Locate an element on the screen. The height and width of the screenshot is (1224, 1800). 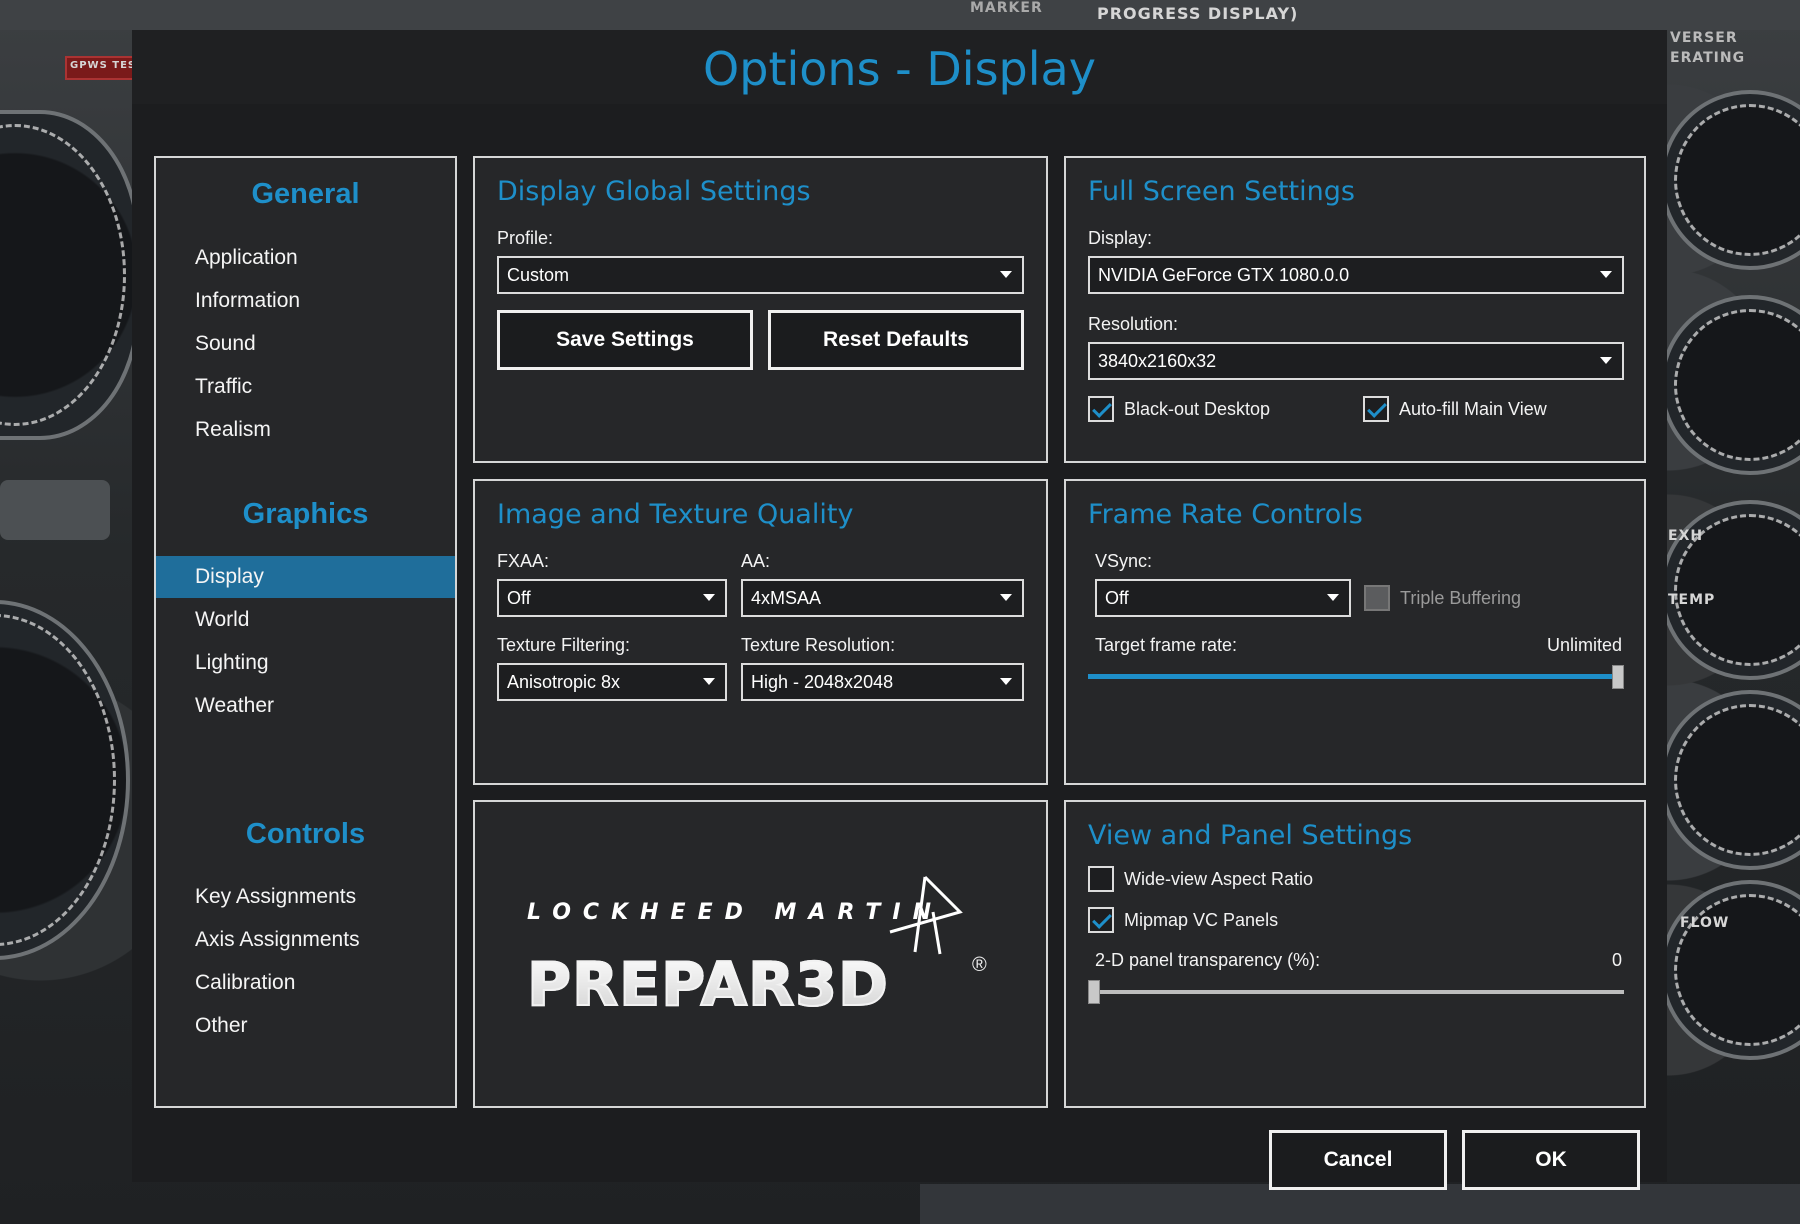
fxaa-dropdown: Off is located at coordinates (612, 598).